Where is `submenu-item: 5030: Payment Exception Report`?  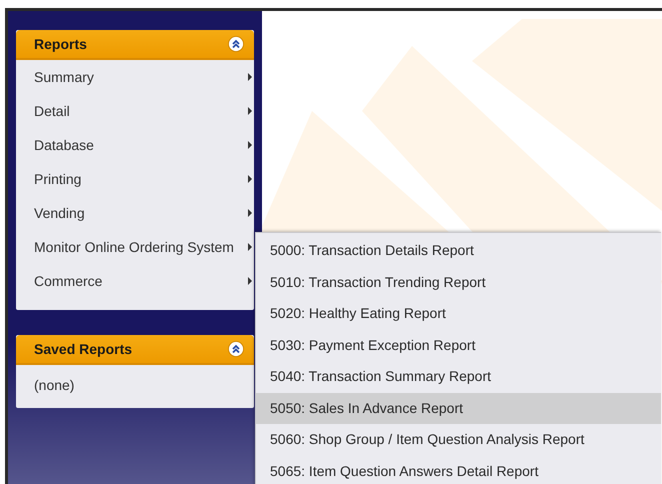 submenu-item: 5030: Payment Exception Report is located at coordinates (458, 345).